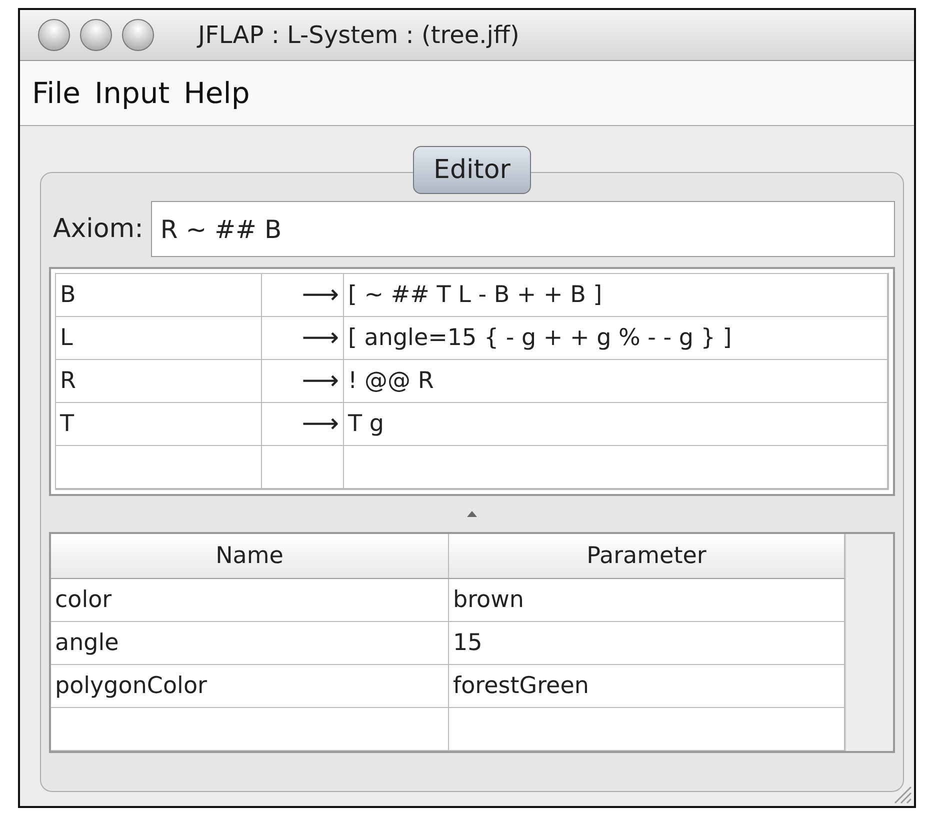 The height and width of the screenshot is (820, 935). I want to click on table-cell: [ ~ ## T L - B + + B ], so click(616, 295).